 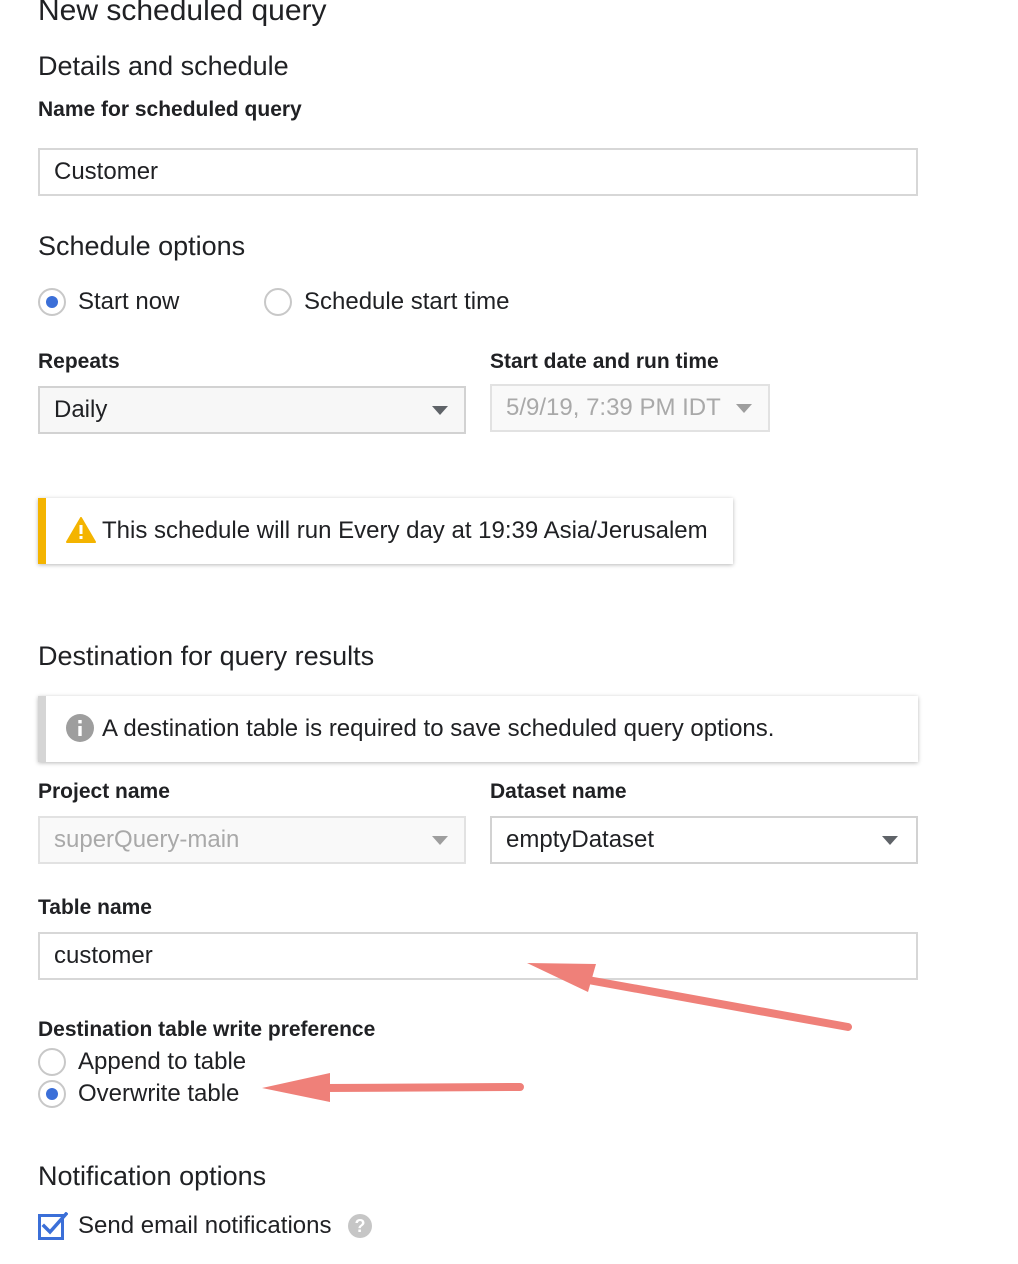 What do you see at coordinates (689, 997) in the screenshot?
I see `arrow-to-table-name` at bounding box center [689, 997].